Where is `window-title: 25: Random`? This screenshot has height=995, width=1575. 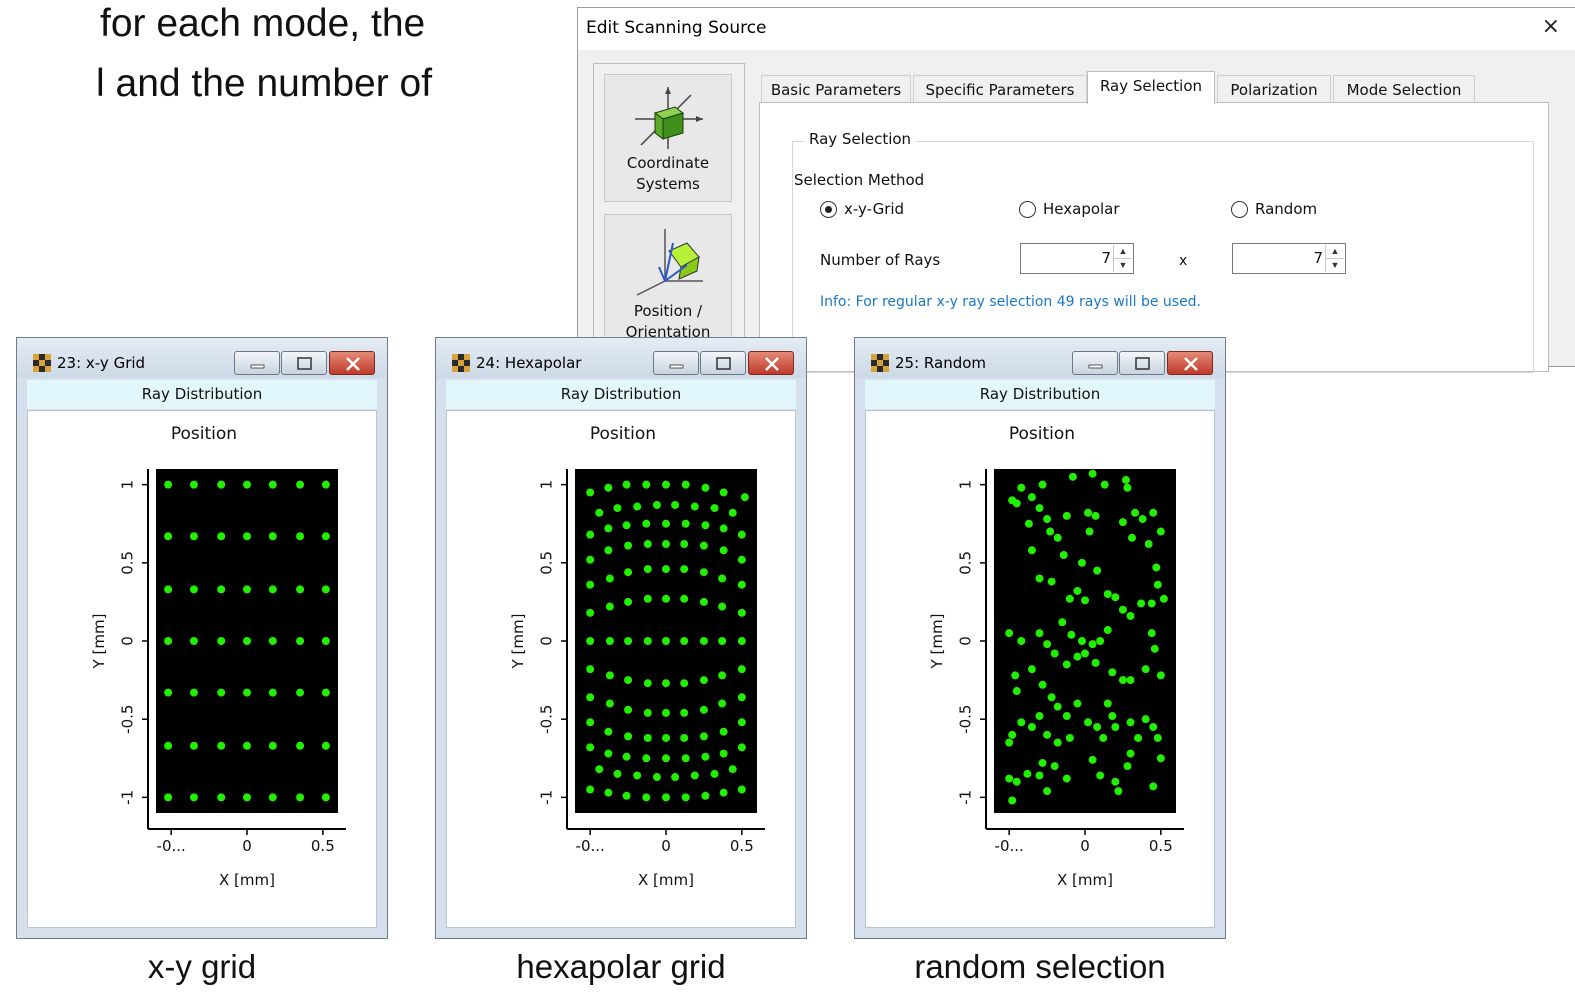 window-title: 25: Random is located at coordinates (941, 363).